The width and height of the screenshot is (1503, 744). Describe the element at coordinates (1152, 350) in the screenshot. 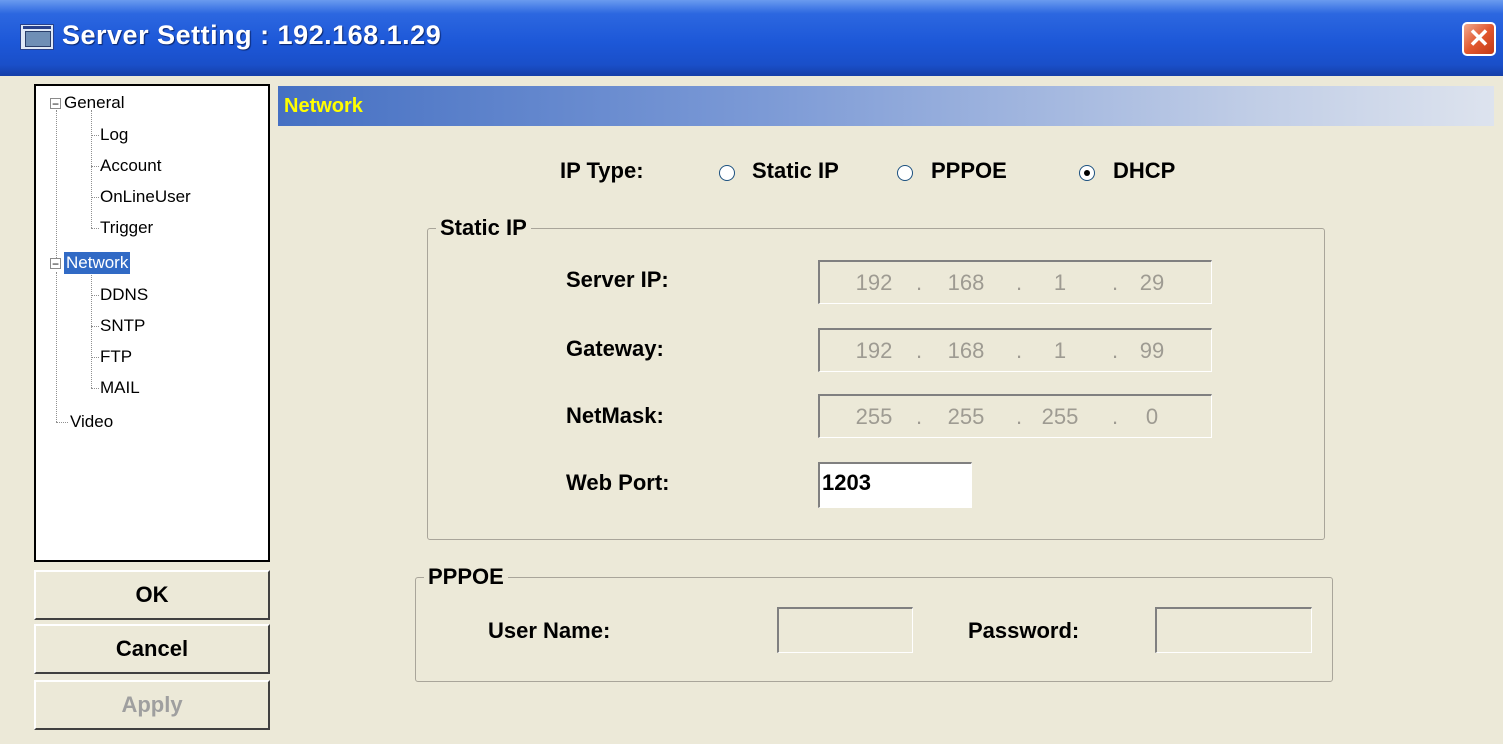

I see `gateway-octet-4: 99` at that location.